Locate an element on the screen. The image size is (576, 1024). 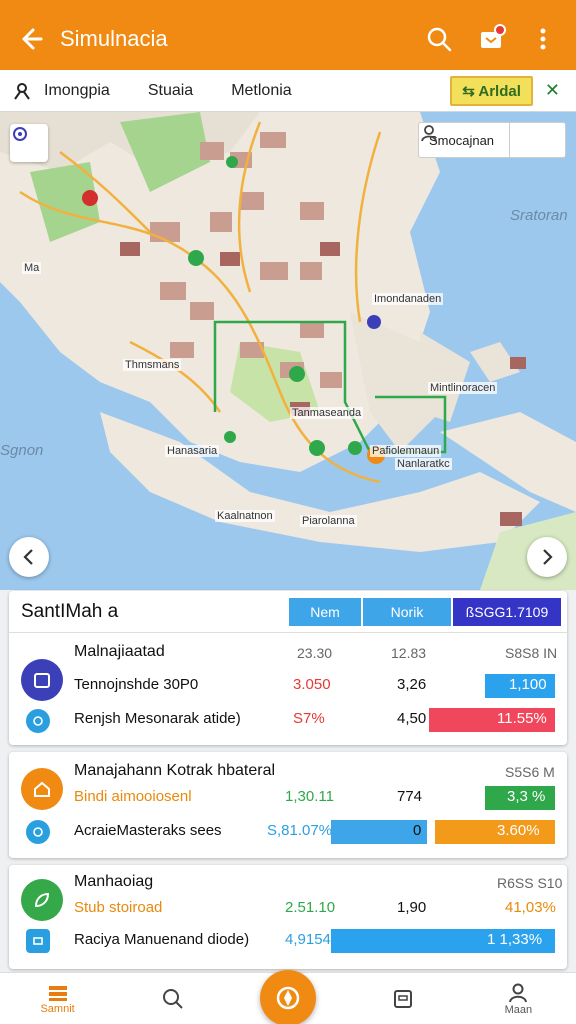
search-button is located at coordinates (439, 39).